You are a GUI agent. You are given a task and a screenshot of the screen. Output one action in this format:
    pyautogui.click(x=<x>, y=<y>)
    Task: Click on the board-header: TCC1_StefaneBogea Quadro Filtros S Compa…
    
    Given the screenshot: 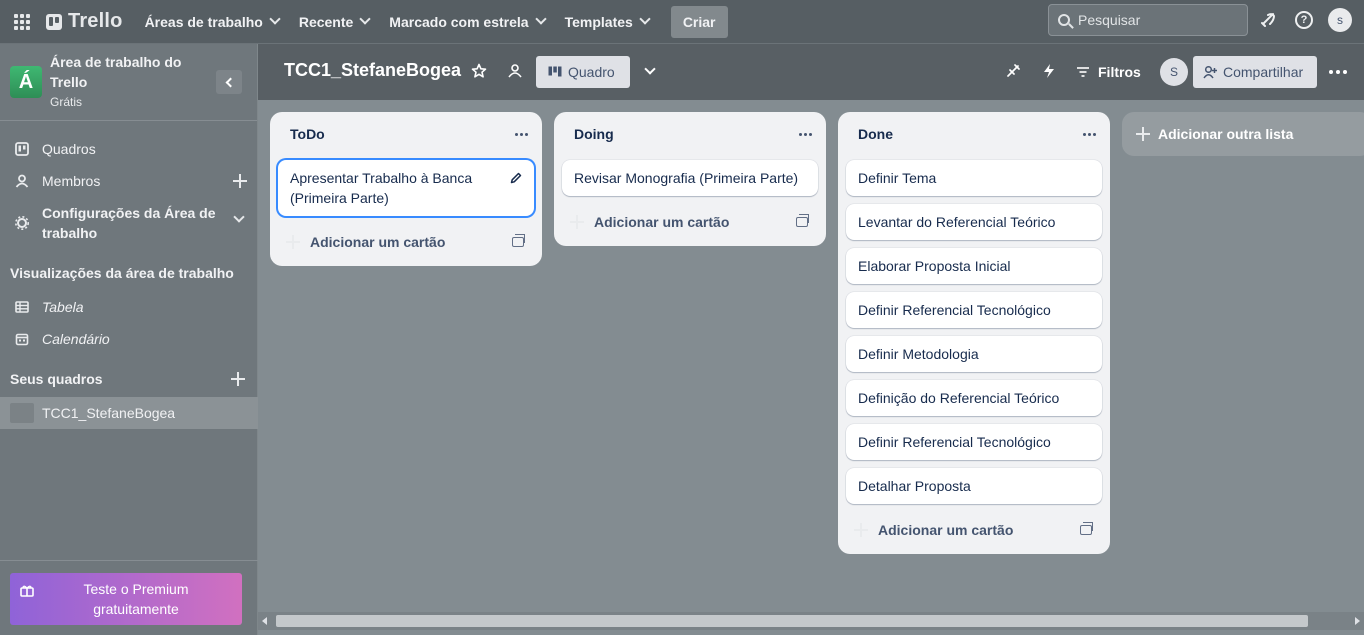 What is the action you would take?
    pyautogui.click(x=811, y=72)
    